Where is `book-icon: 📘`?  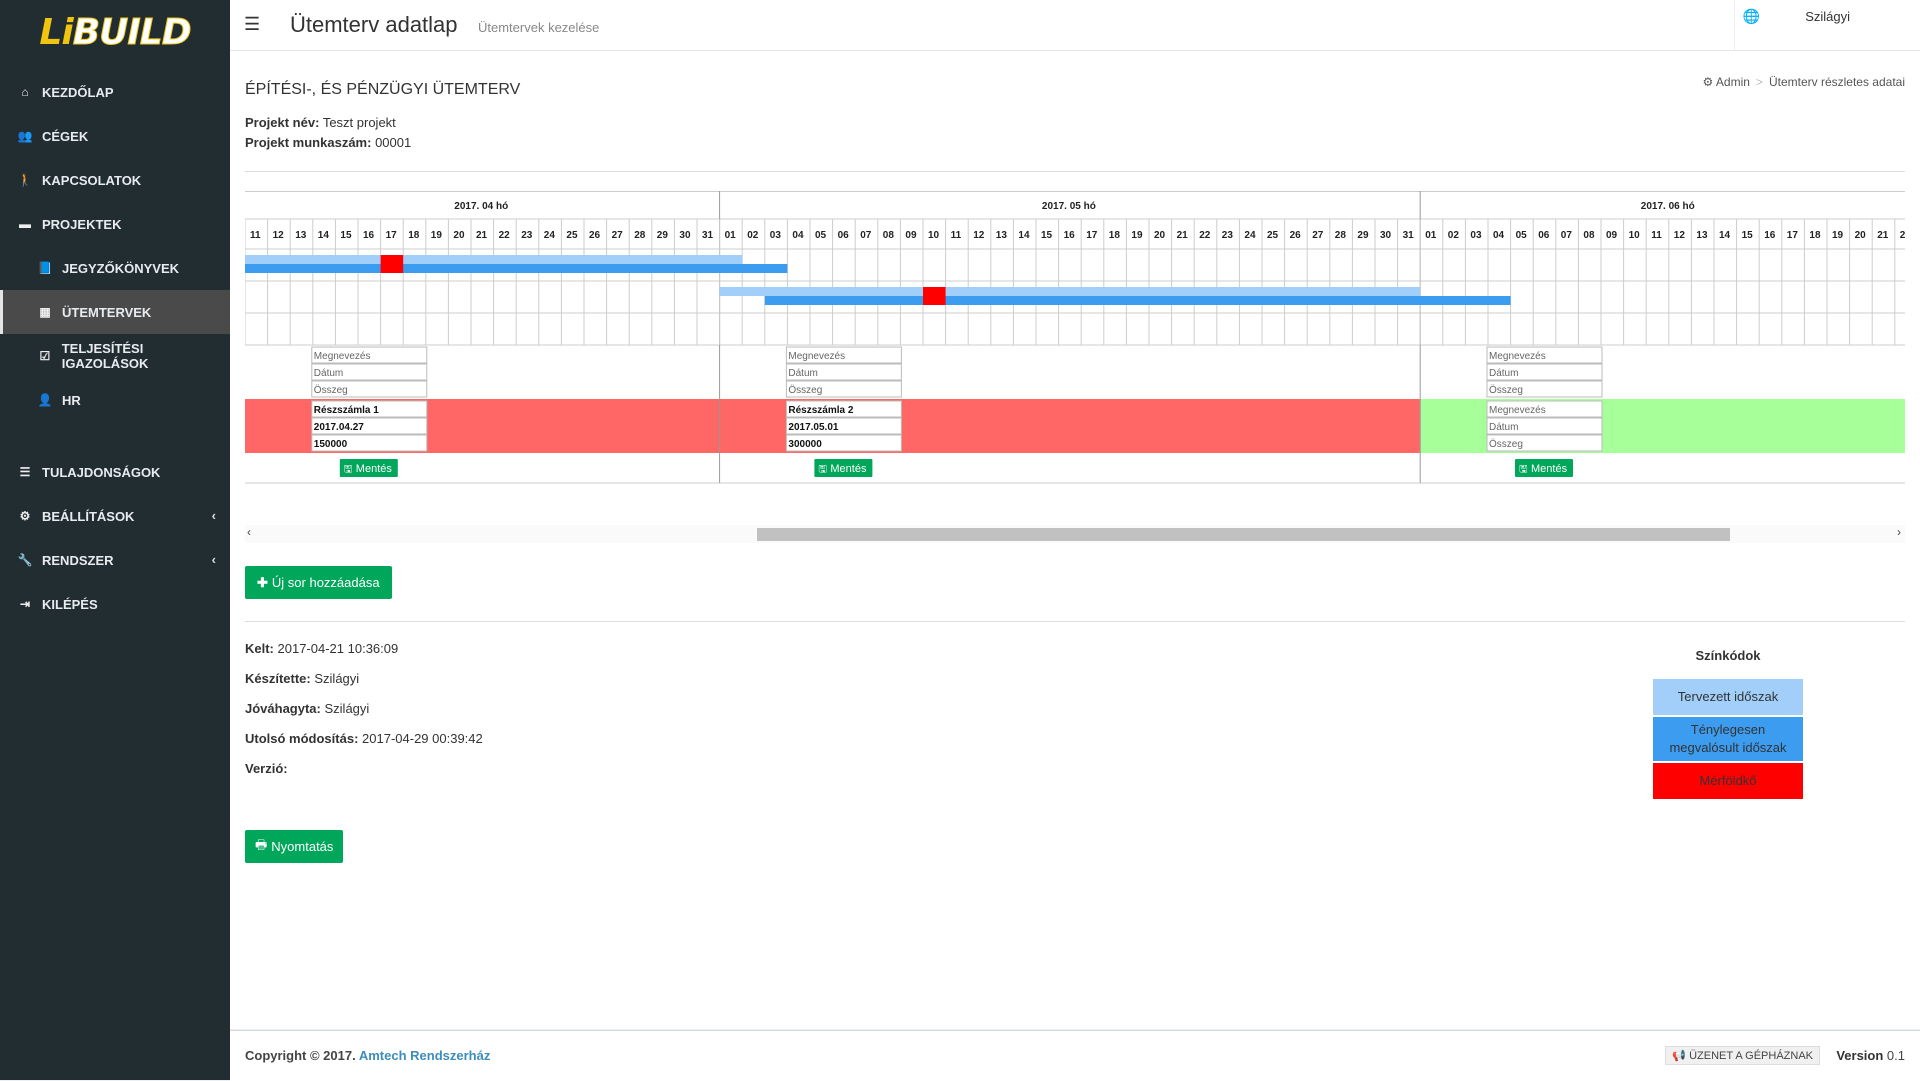
book-icon: 📘 is located at coordinates (45, 268).